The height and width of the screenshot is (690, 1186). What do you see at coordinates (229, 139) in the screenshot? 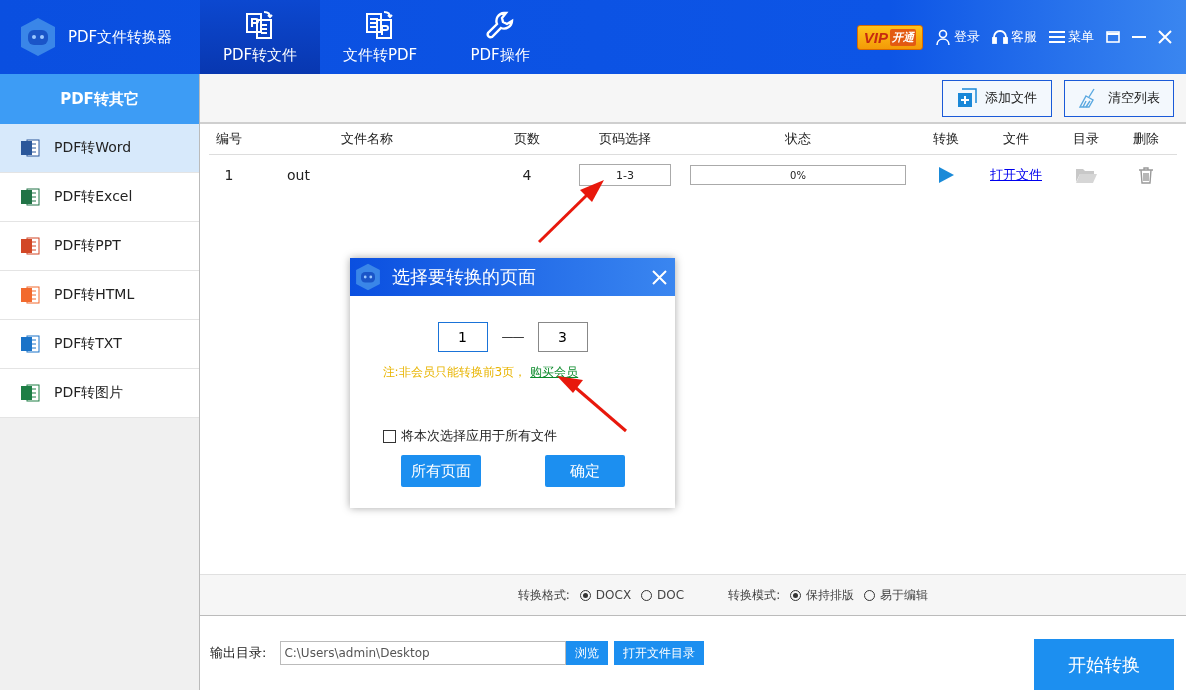
I see `column-header: 编号` at bounding box center [229, 139].